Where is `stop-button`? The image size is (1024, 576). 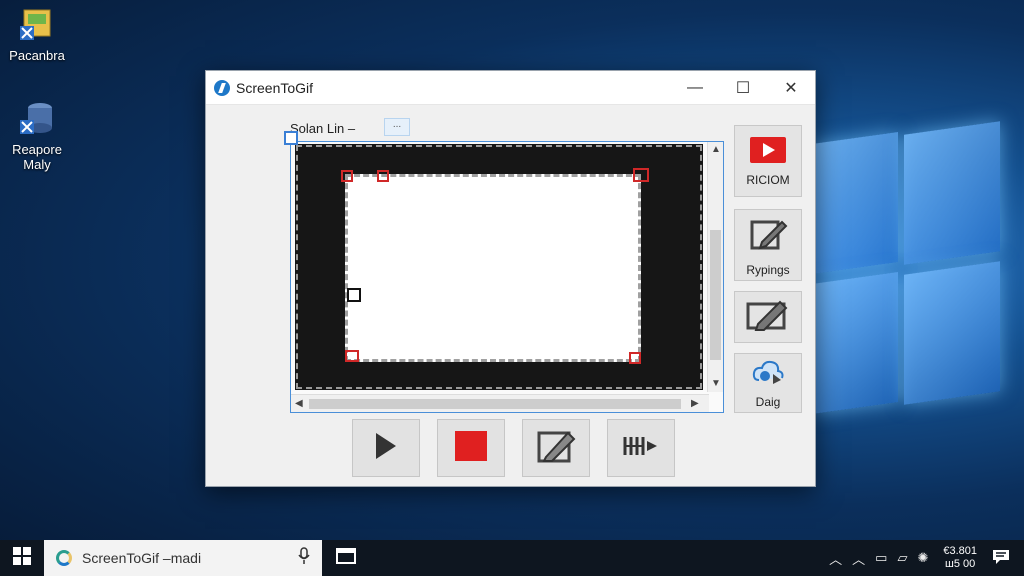 stop-button is located at coordinates (471, 448).